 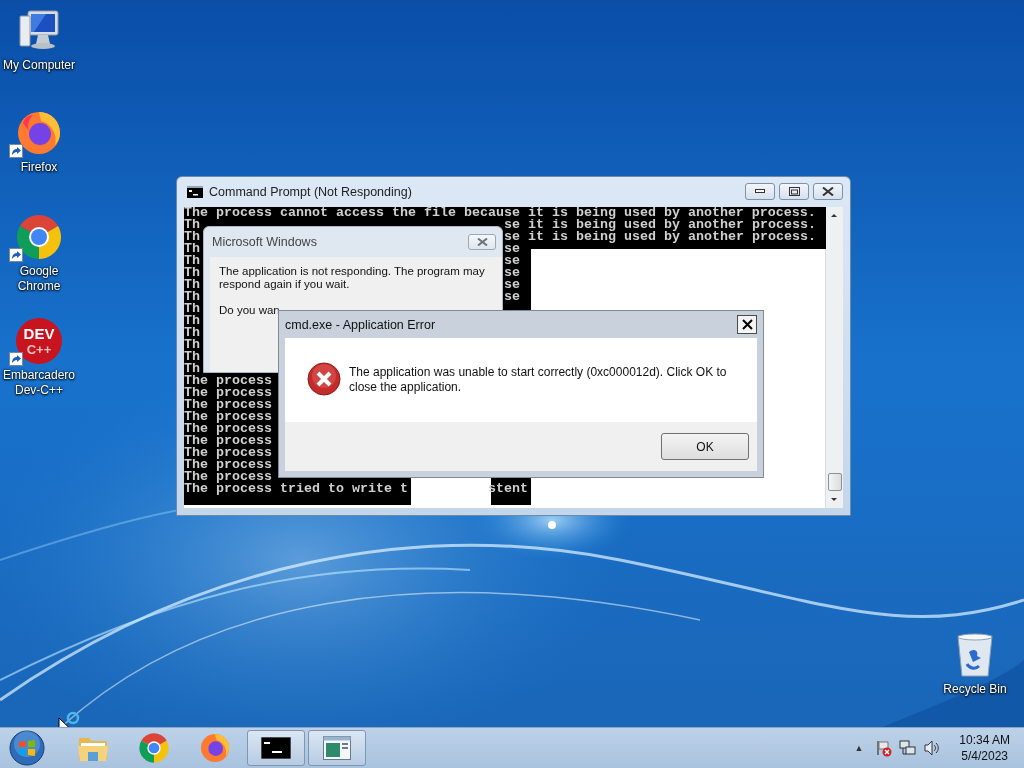 I want to click on icon-label: My Computer, so click(x=39, y=65).